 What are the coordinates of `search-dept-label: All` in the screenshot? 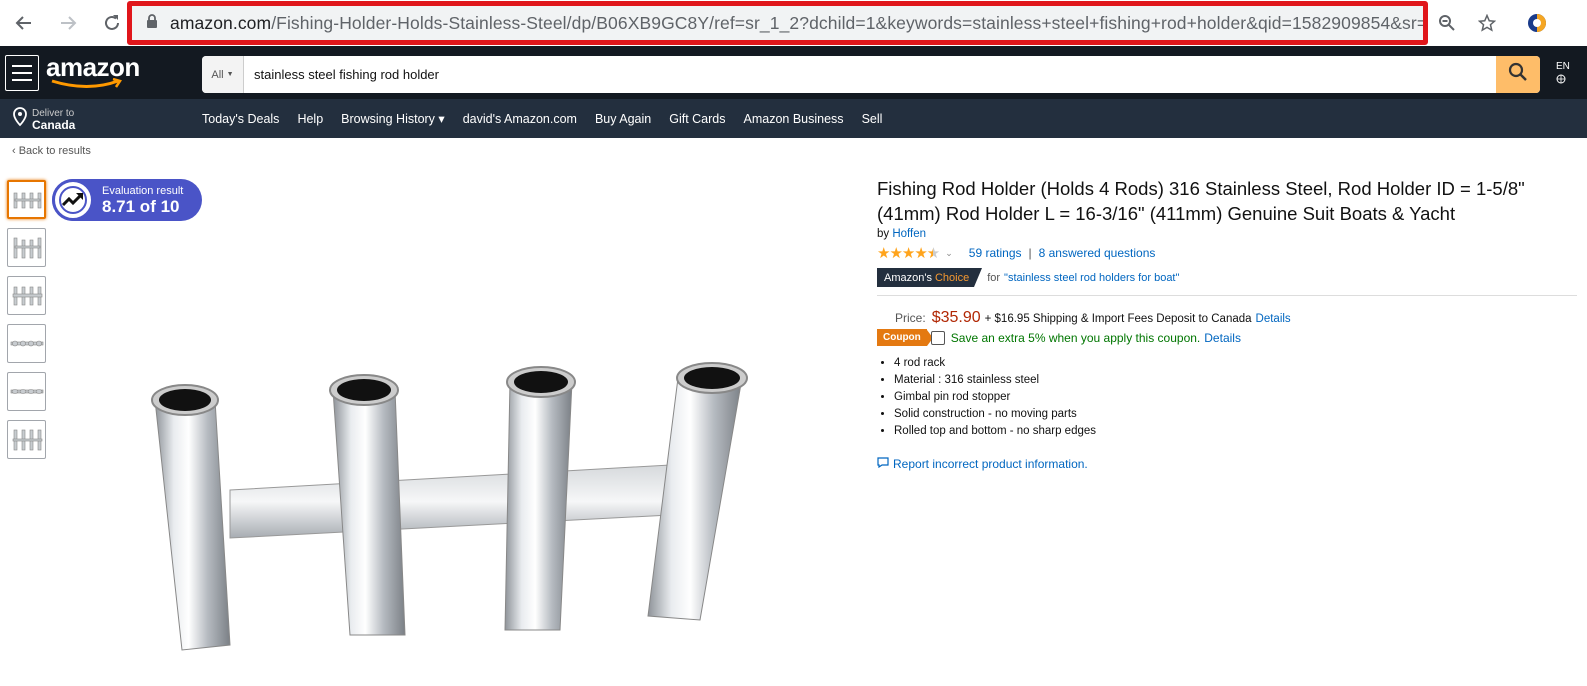 It's located at (217, 74).